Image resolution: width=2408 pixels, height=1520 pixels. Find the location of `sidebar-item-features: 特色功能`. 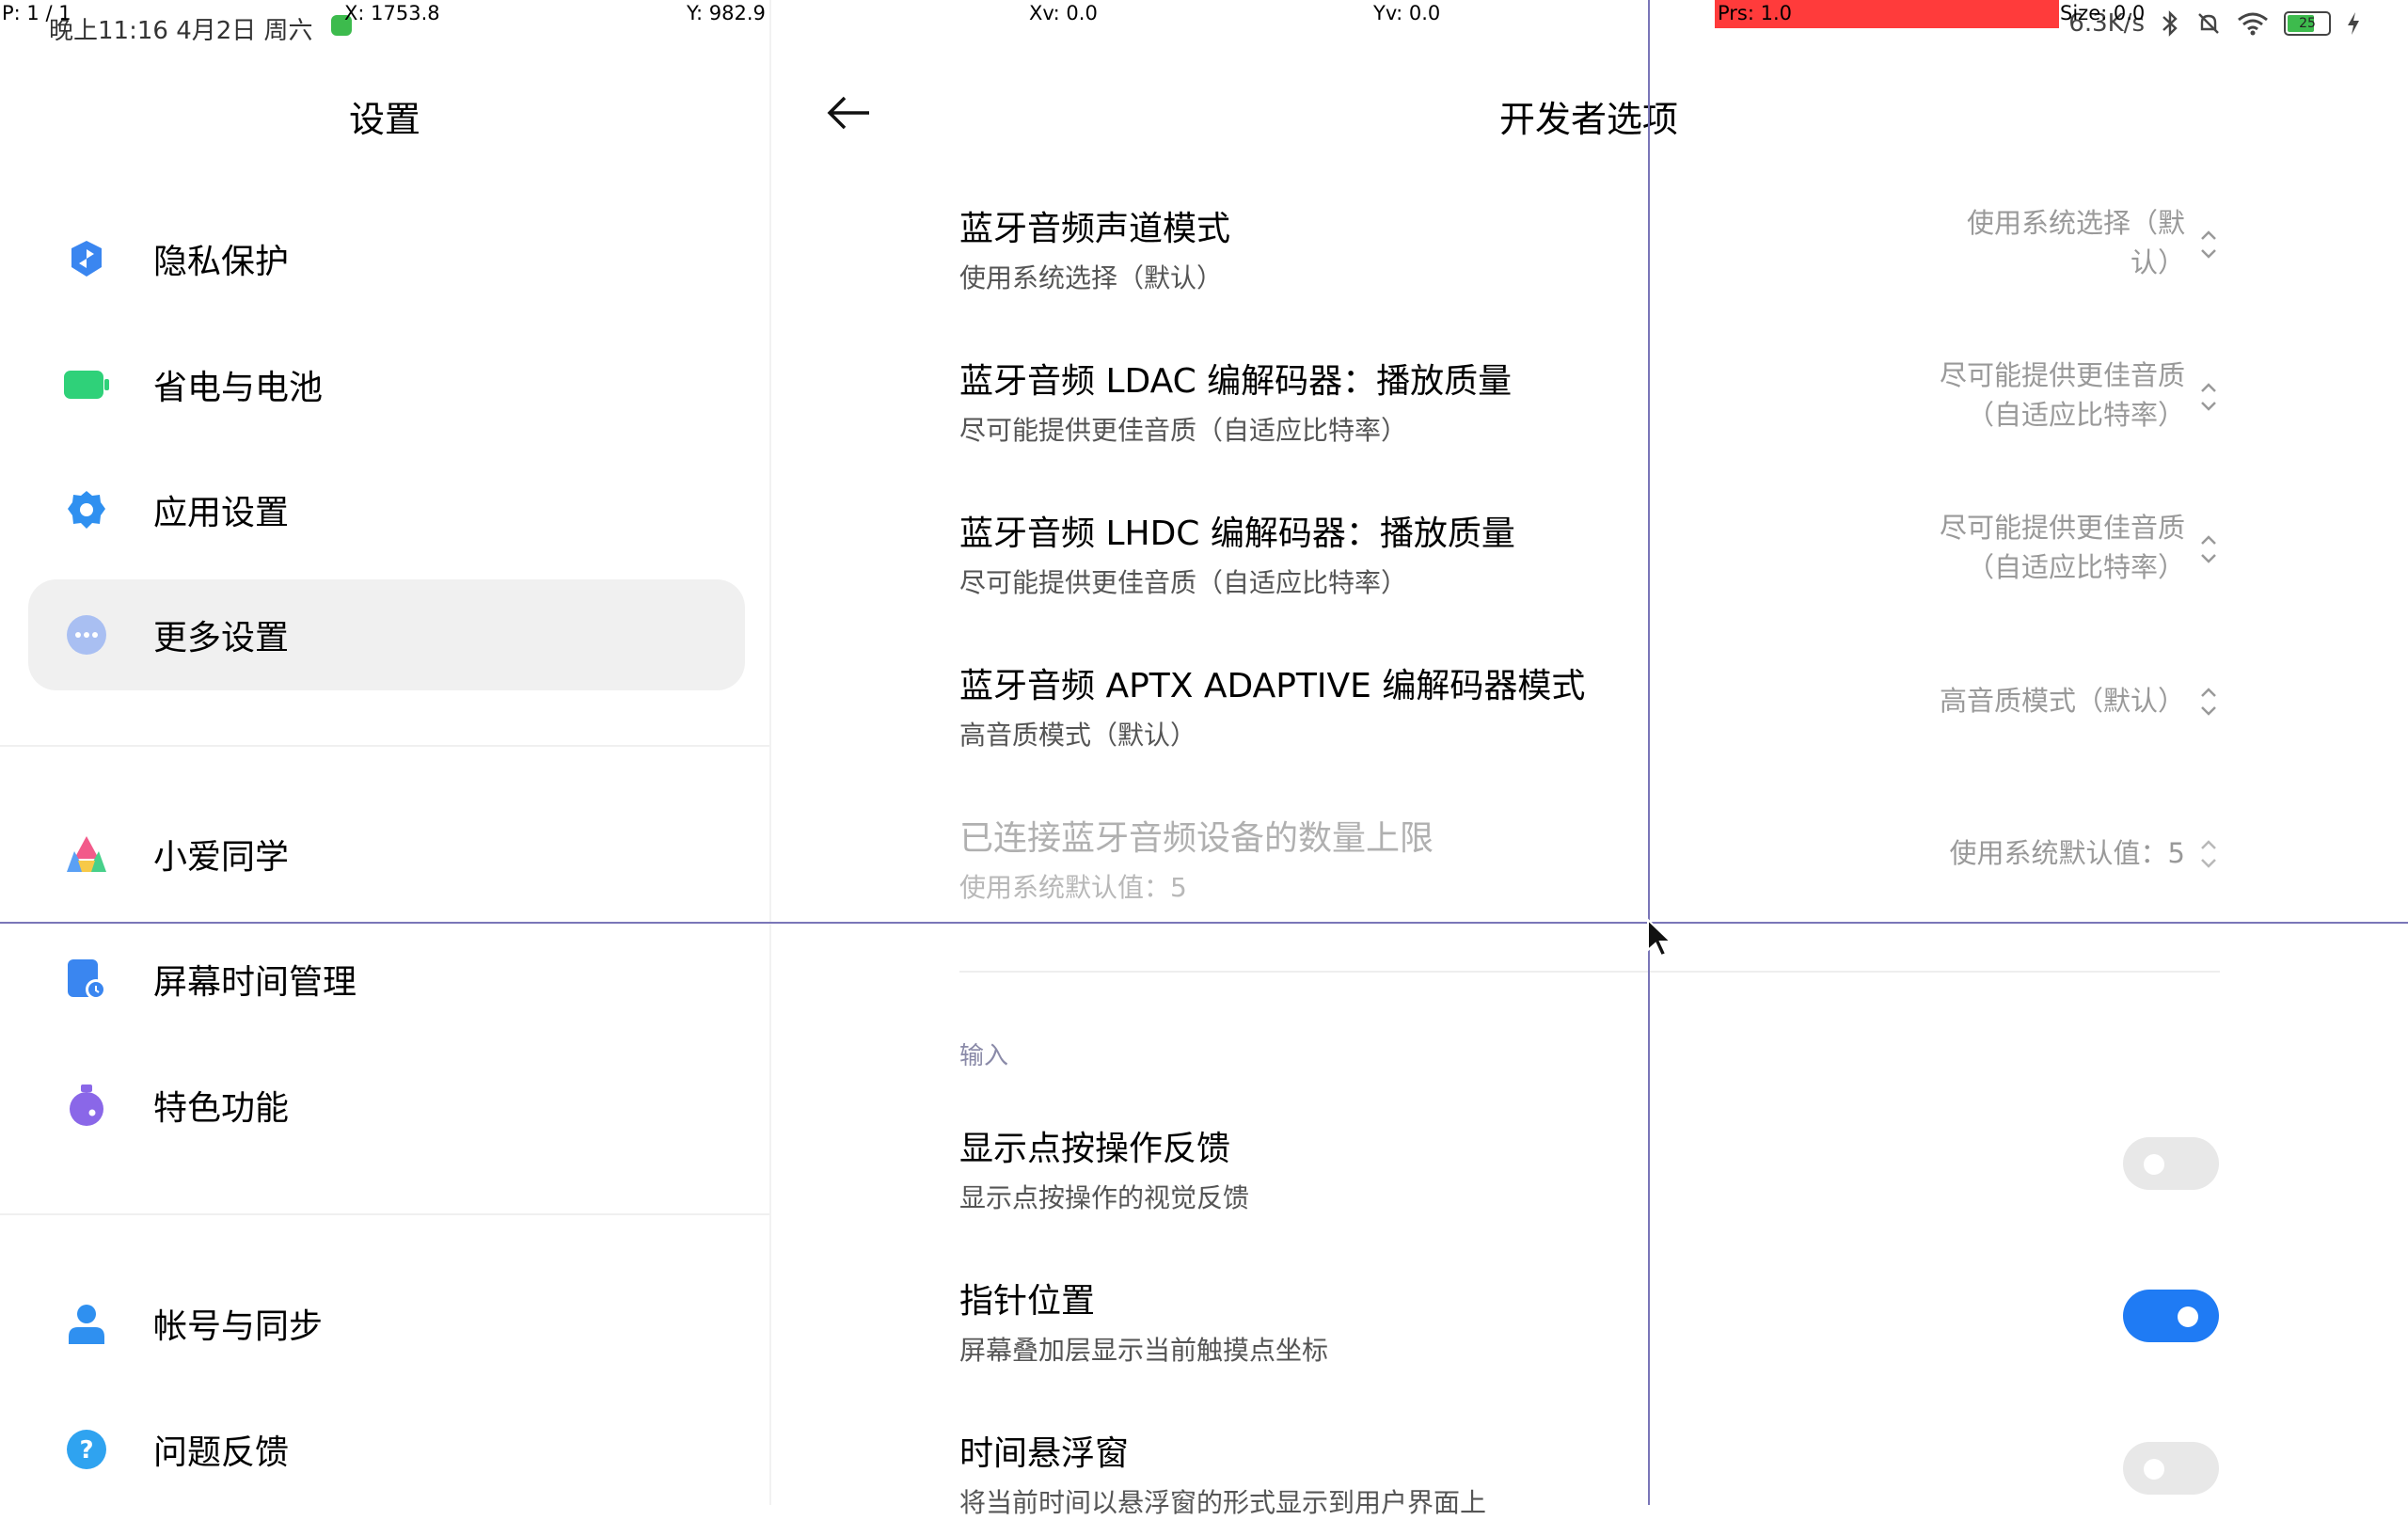

sidebar-item-features: 特色功能 is located at coordinates (387, 1105).